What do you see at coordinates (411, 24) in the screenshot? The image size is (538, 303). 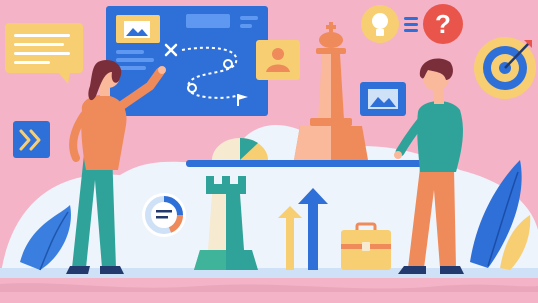 I see `equals-icon` at bounding box center [411, 24].